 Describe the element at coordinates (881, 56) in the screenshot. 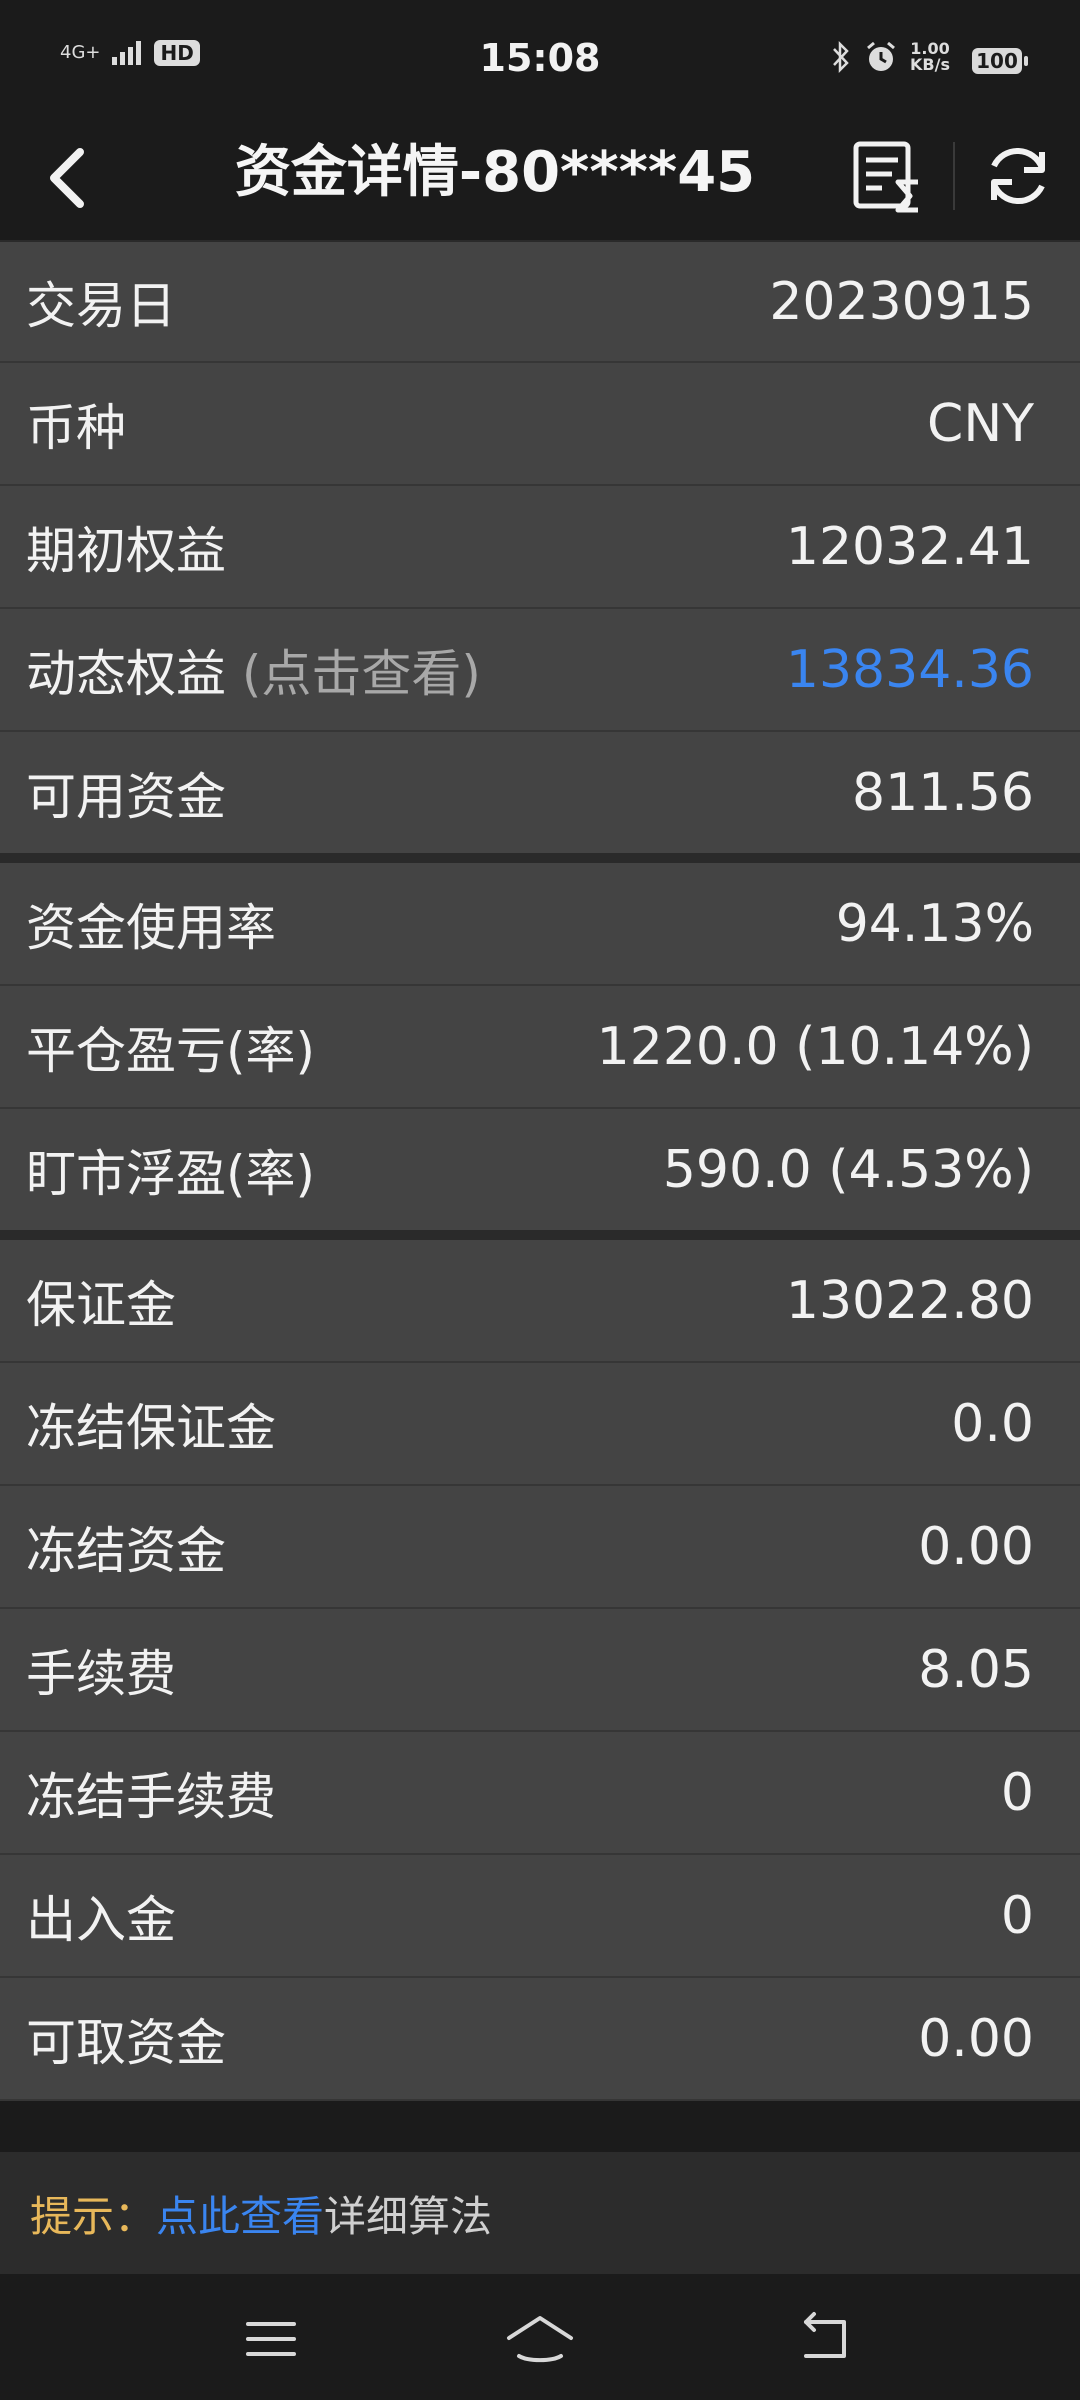

I see `alarm-icon` at that location.